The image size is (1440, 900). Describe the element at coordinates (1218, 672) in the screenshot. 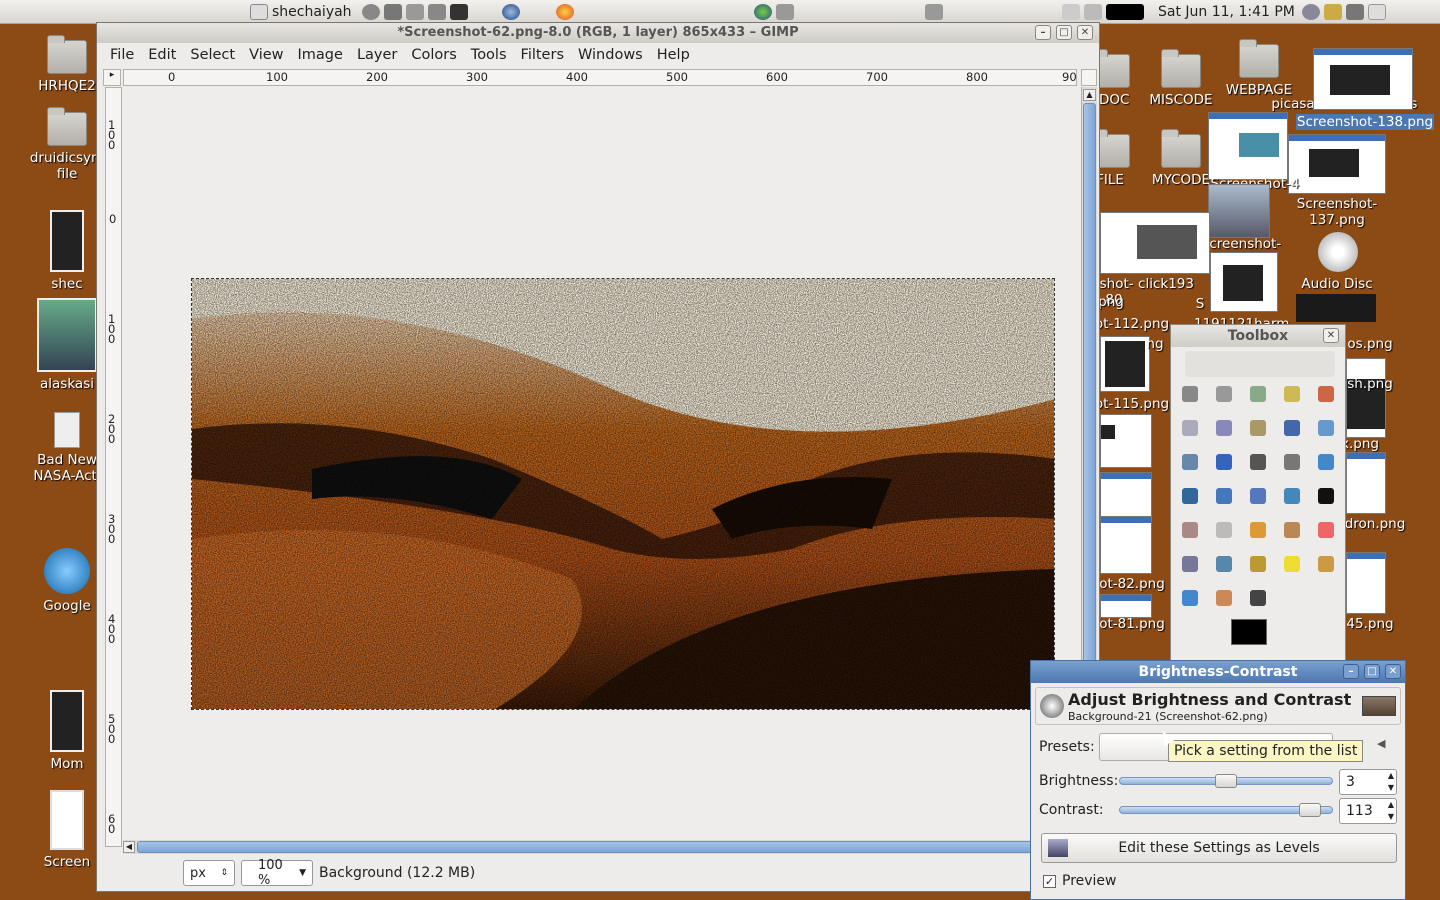

I see `dialog-title: Brightness-Contrast – □ ✕` at that location.